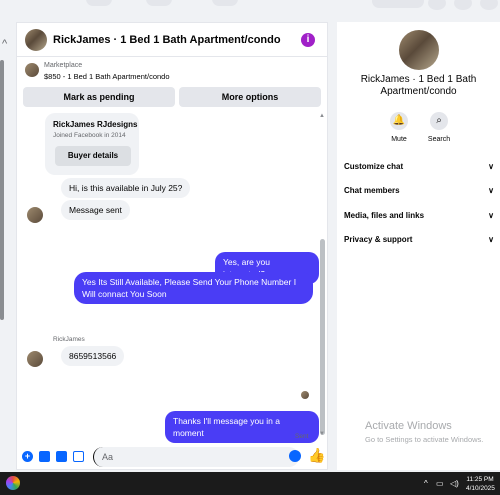  Describe the element at coordinates (316, 455) in the screenshot. I see `thumbs-up-icon: 👍` at that location.